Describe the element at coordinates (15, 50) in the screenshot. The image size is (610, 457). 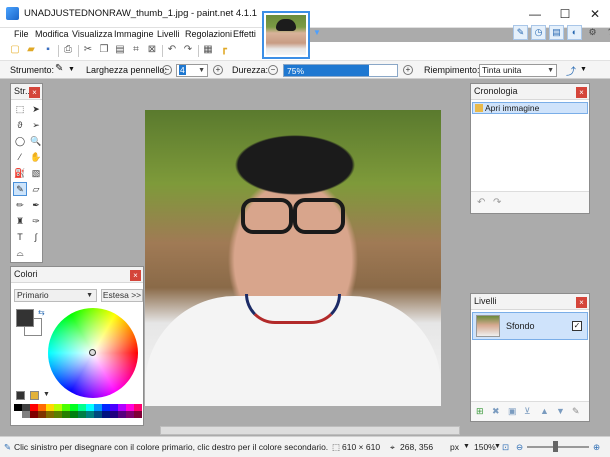
I see `new-file-icon: ▢` at that location.